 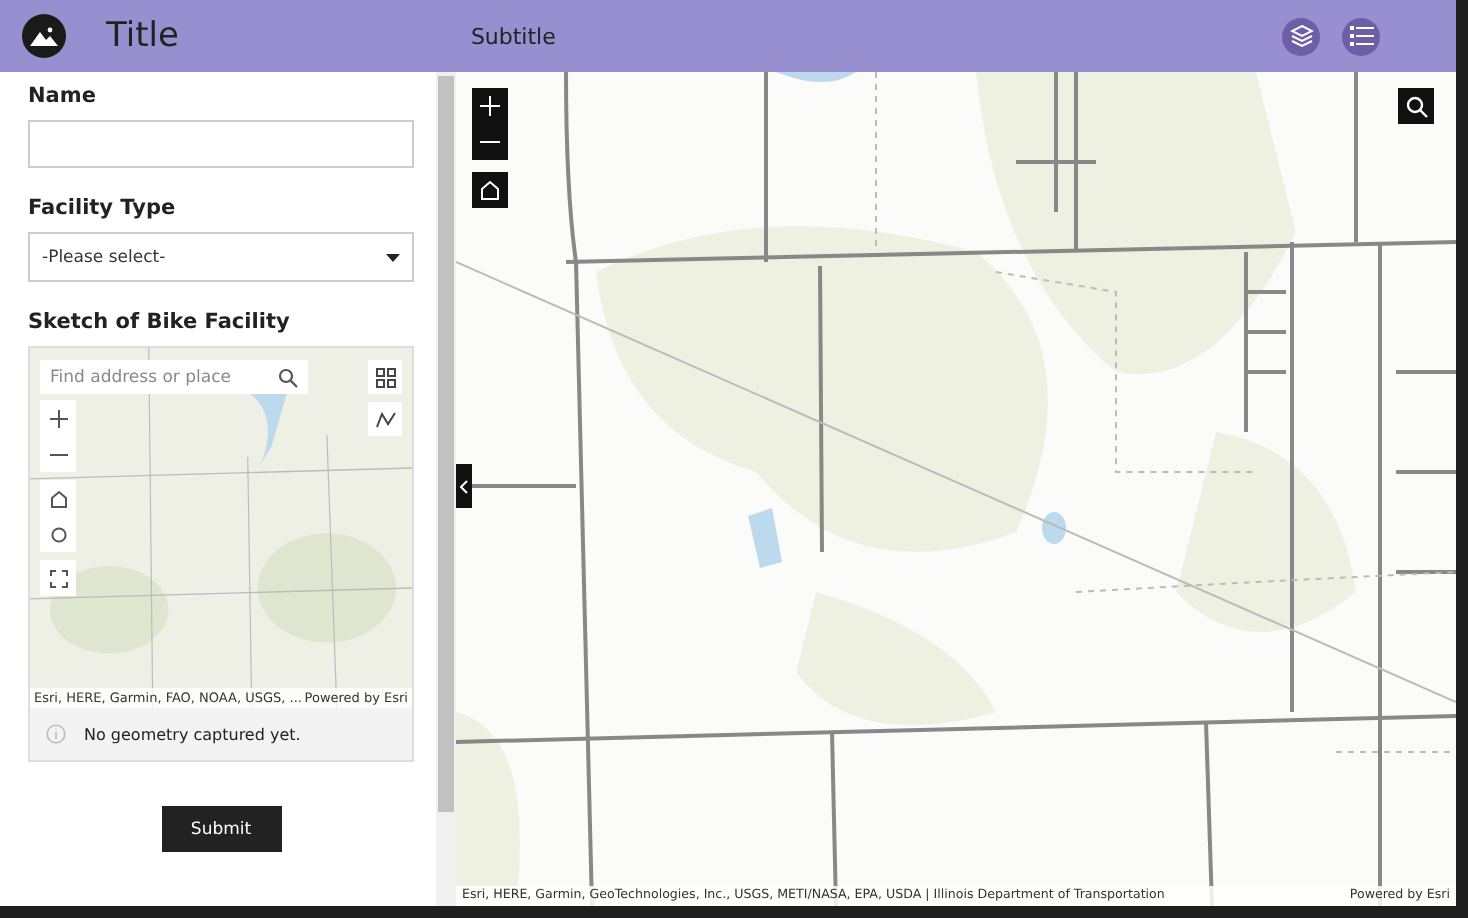 I want to click on app-title: Title, so click(x=142, y=36).